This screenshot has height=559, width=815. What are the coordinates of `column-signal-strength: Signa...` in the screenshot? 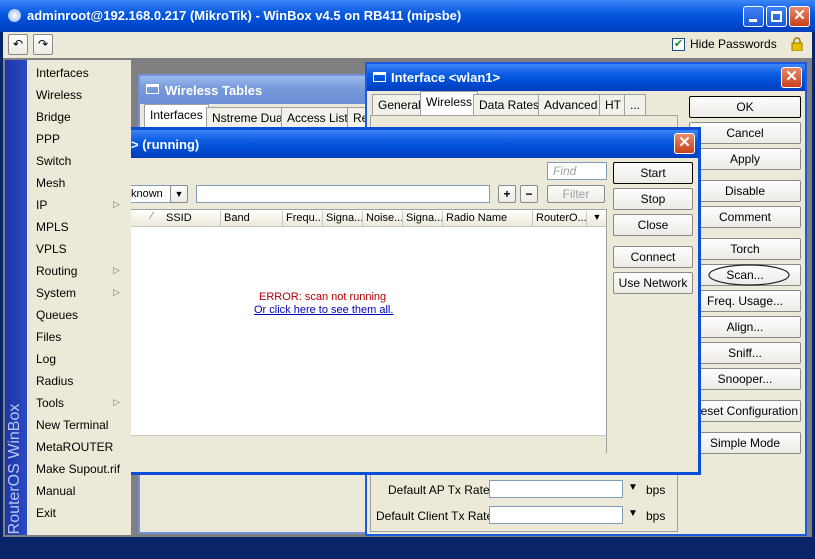 It's located at (343, 218).